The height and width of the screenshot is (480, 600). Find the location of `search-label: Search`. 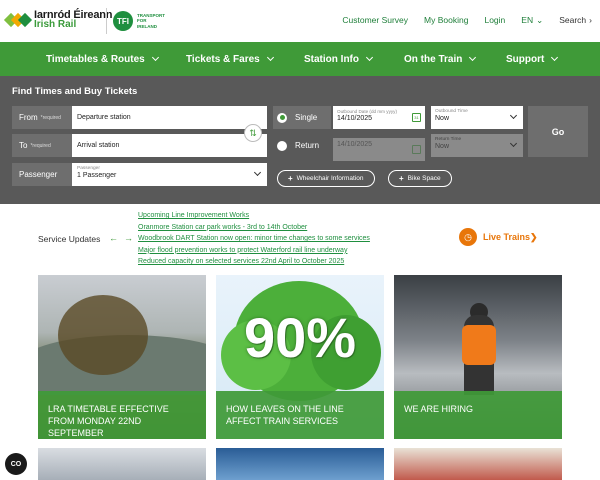

search-label: Search is located at coordinates (573, 20).